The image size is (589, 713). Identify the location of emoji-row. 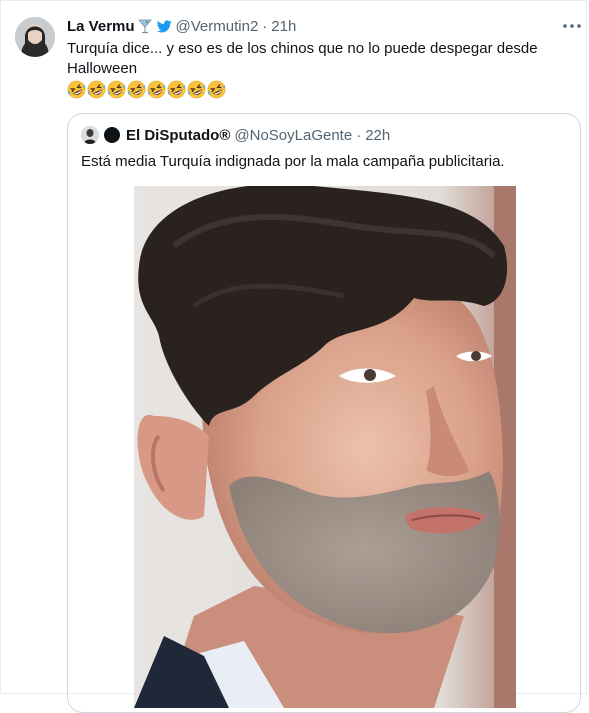
(146, 90).